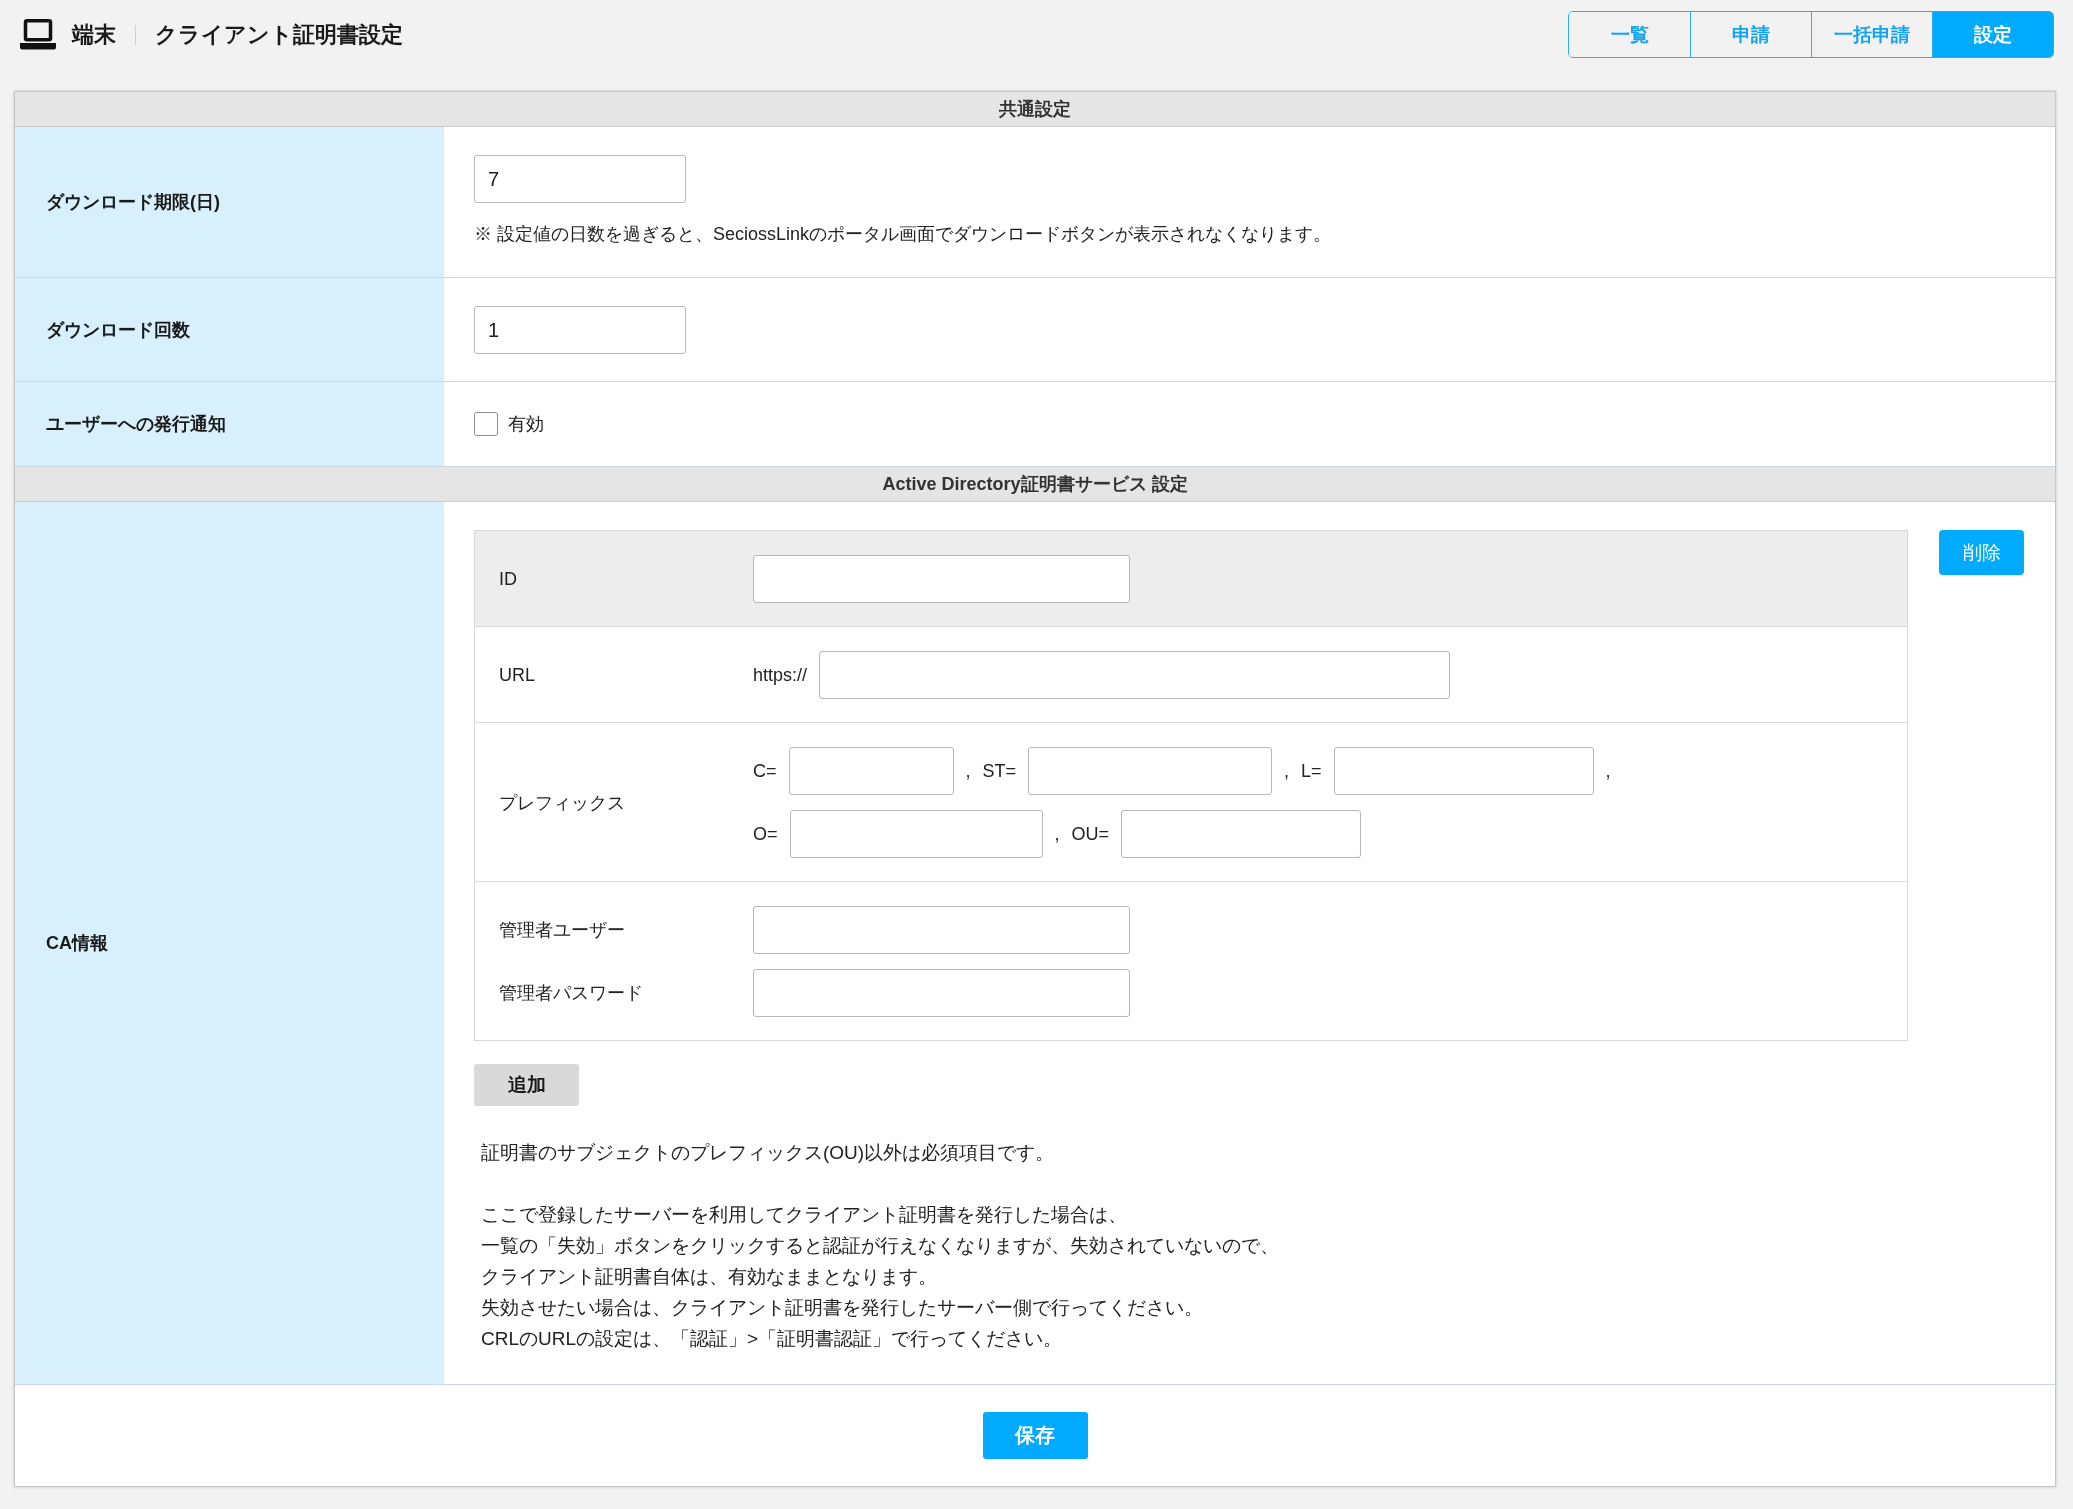 This screenshot has height=1509, width=2073. I want to click on field-text: https://, so click(780, 675).